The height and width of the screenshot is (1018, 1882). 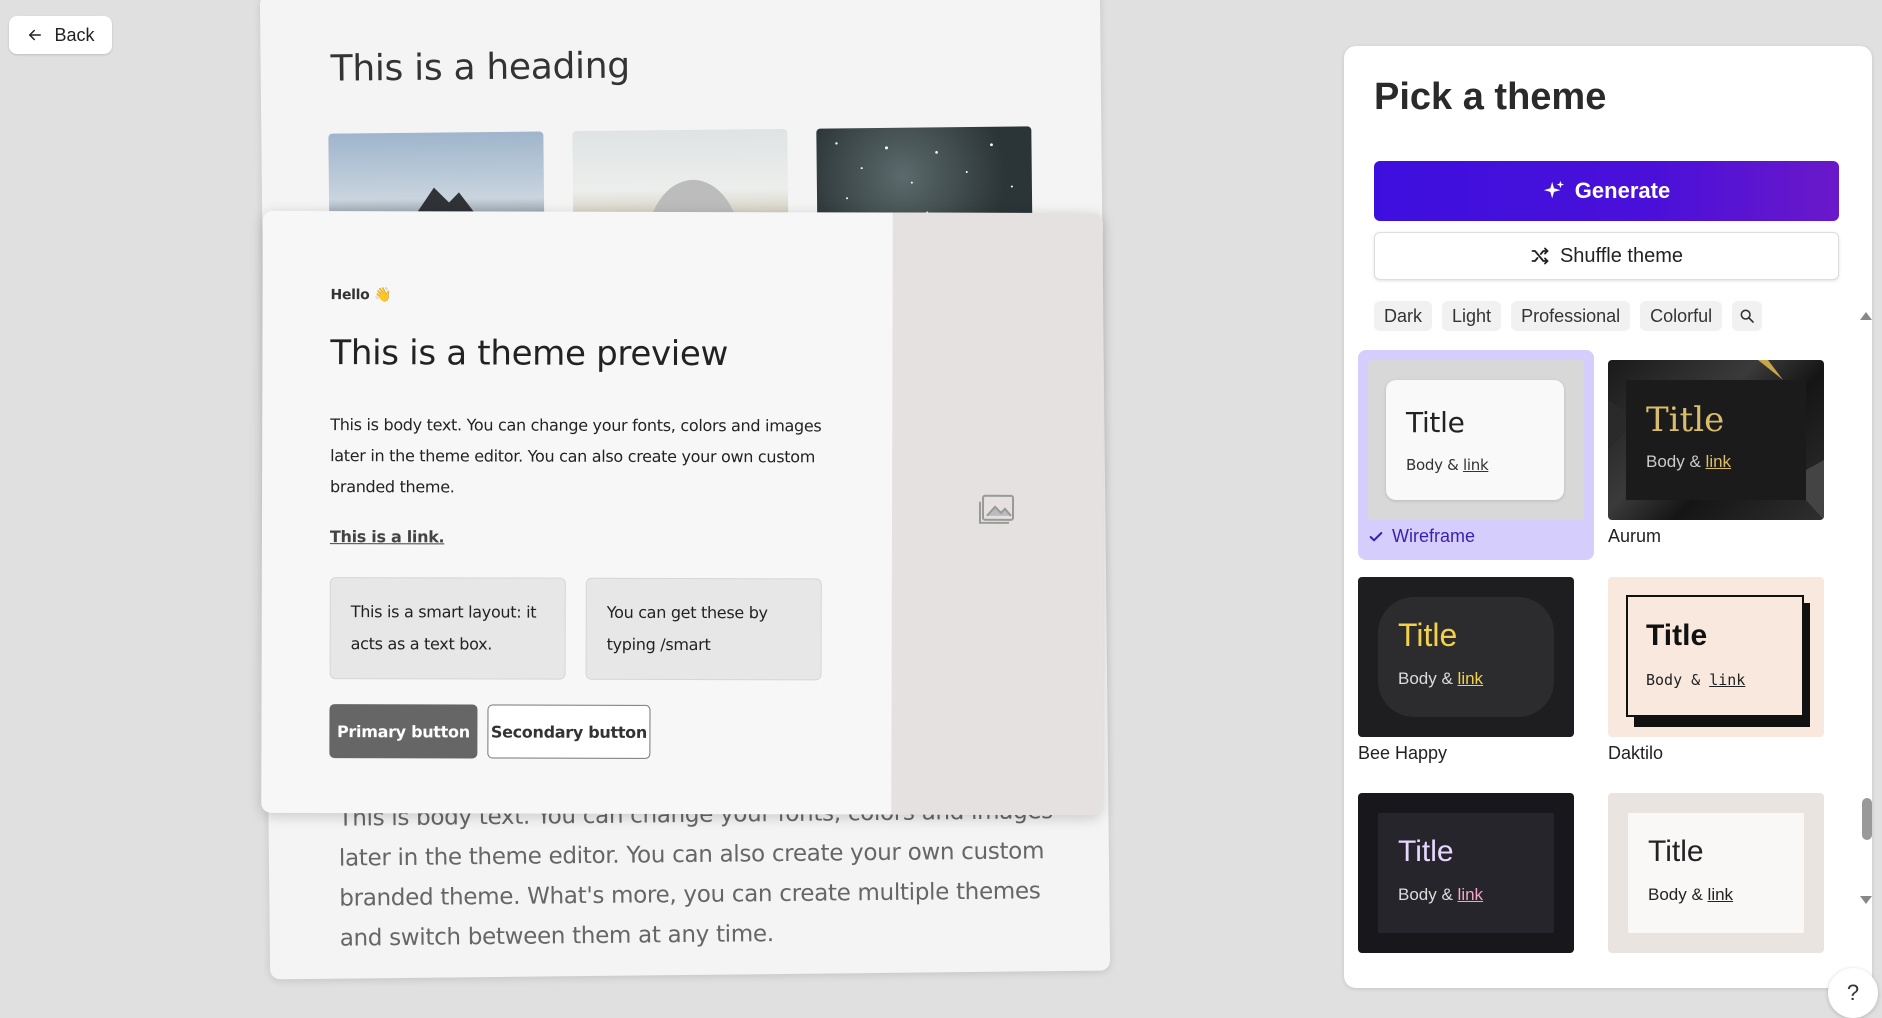 I want to click on theme-card-daktilo: Title Body & link Daktilo, so click(x=1716, y=672).